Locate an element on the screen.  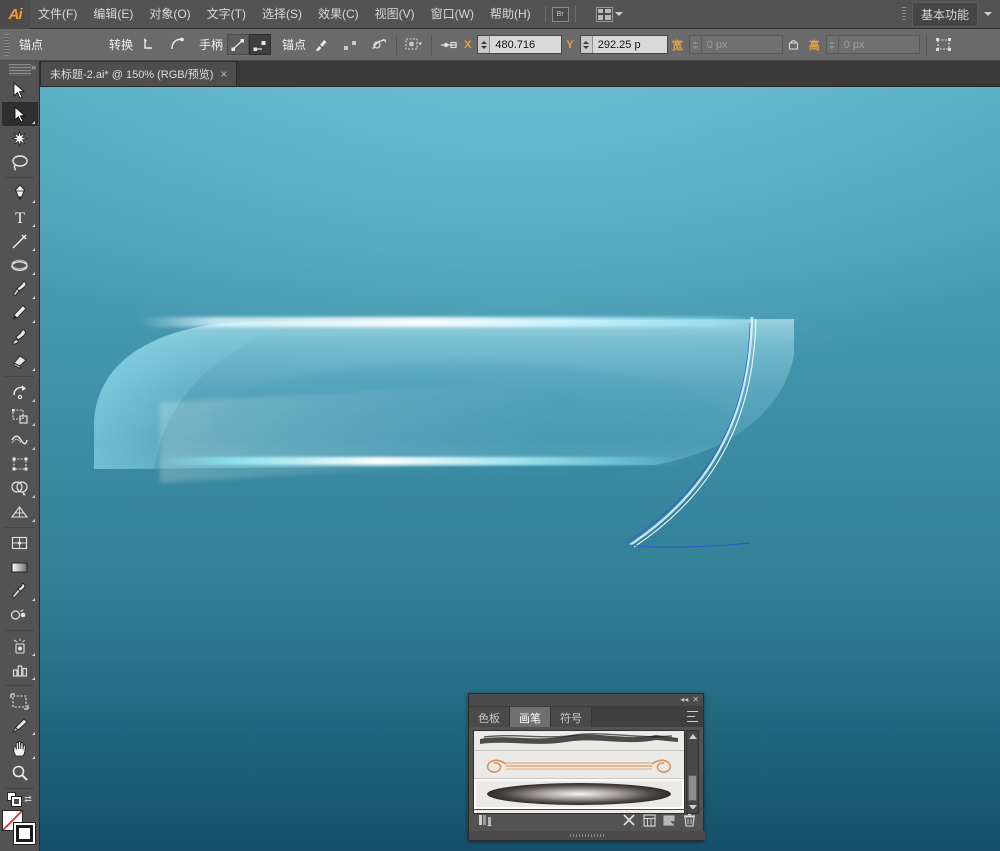
symbol-sprayer-tool is located at coordinates (20, 646).